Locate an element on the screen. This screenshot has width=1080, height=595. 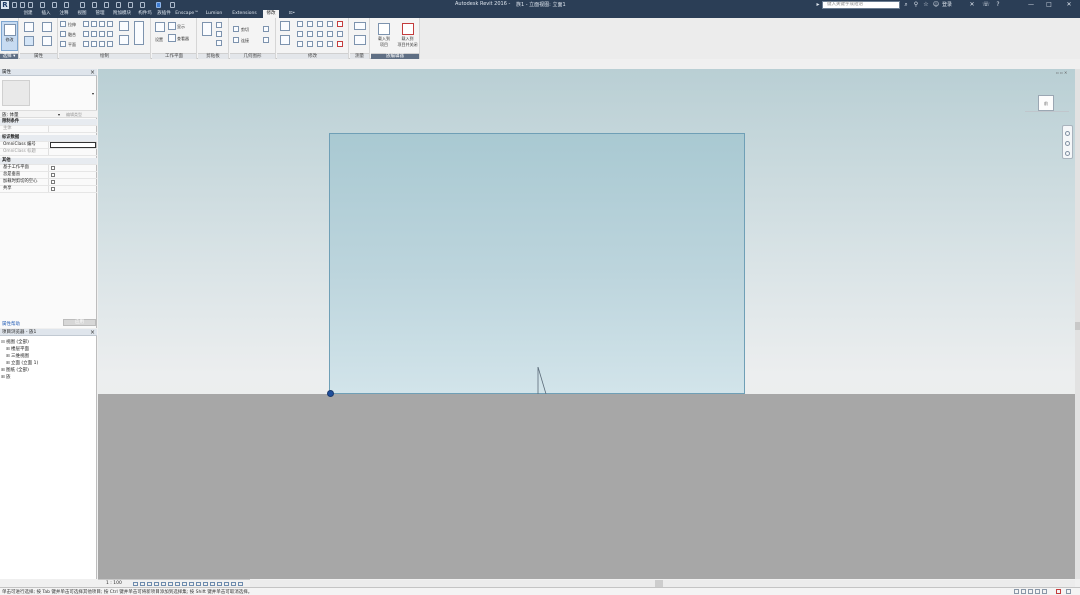
arc-icon is located at coordinates (86, 34).